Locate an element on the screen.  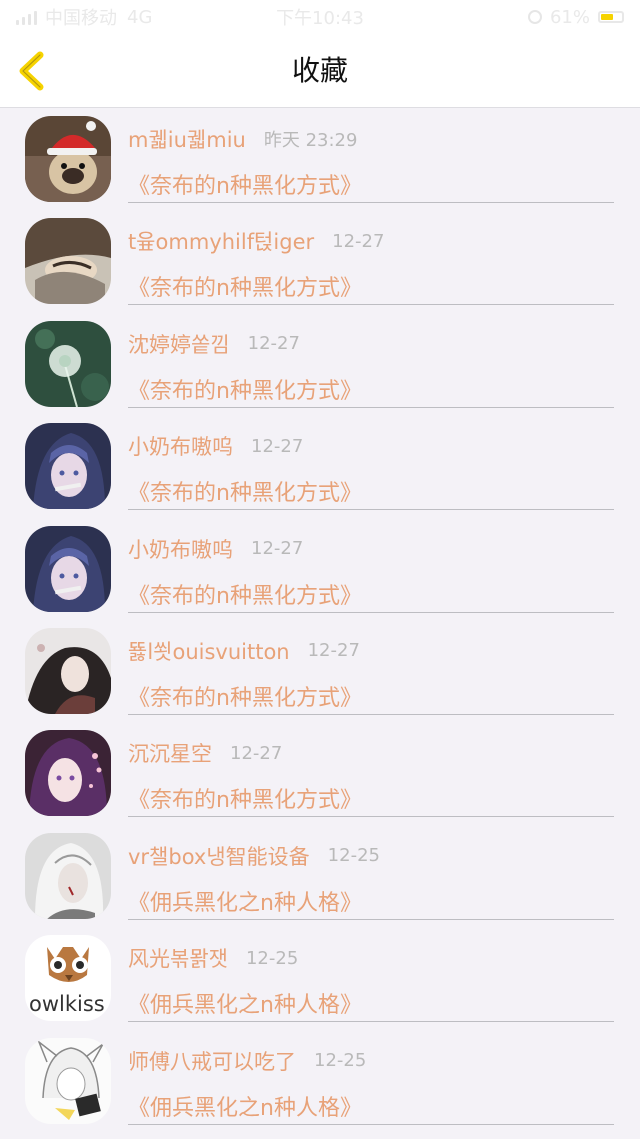
username: m궯iu궯miu is located at coordinates (187, 139).